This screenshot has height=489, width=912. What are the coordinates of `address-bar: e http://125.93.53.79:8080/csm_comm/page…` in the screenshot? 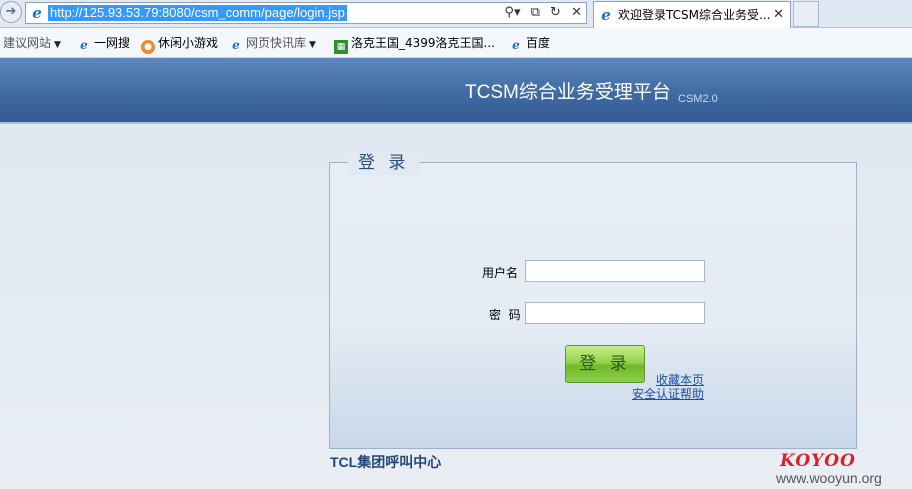 It's located at (306, 13).